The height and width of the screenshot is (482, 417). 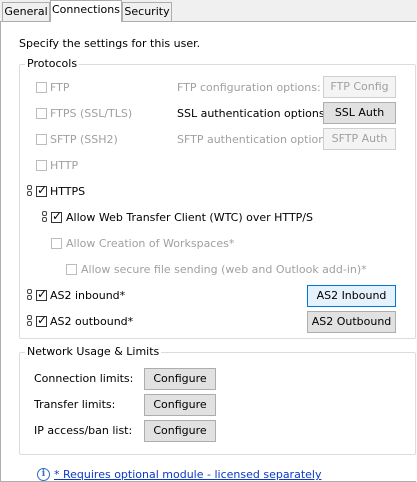 I want to click on protocols-group-title: Protocols, so click(x=52, y=63).